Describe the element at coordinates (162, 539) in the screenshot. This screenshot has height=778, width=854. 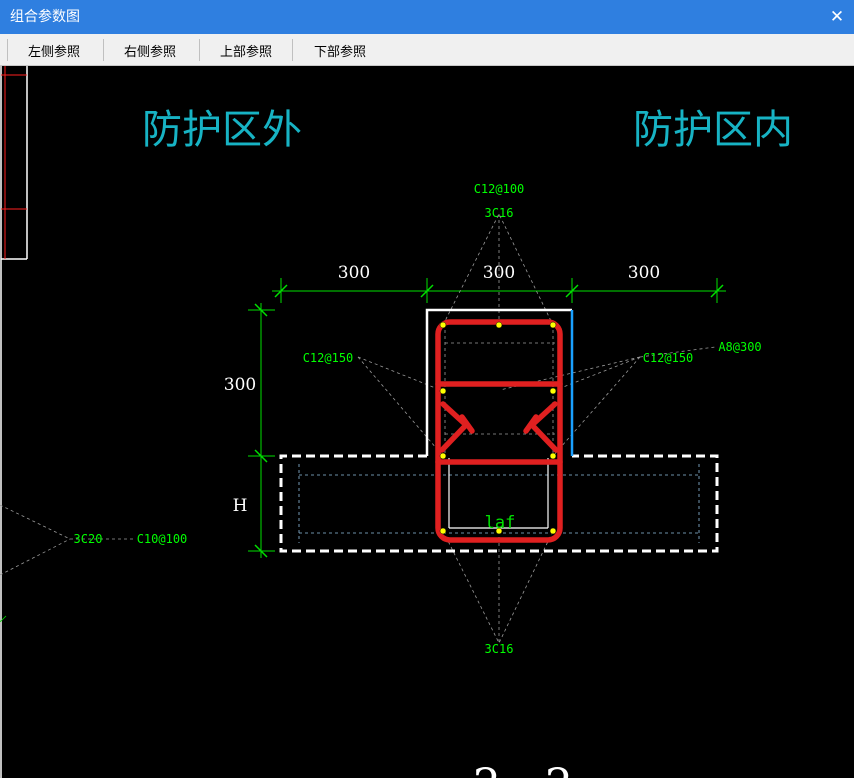
I see `label-slab-stirrup: C10@100` at that location.